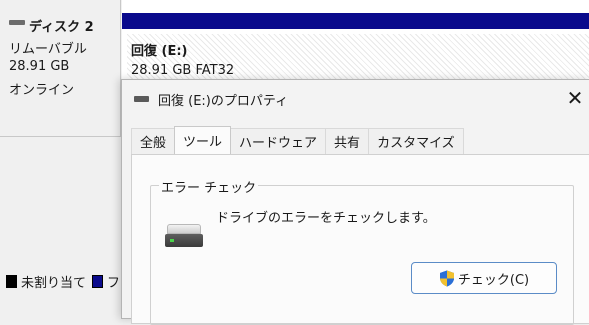 Image resolution: width=589 pixels, height=325 pixels. Describe the element at coordinates (141, 99) in the screenshot. I see `drive-icon` at that location.